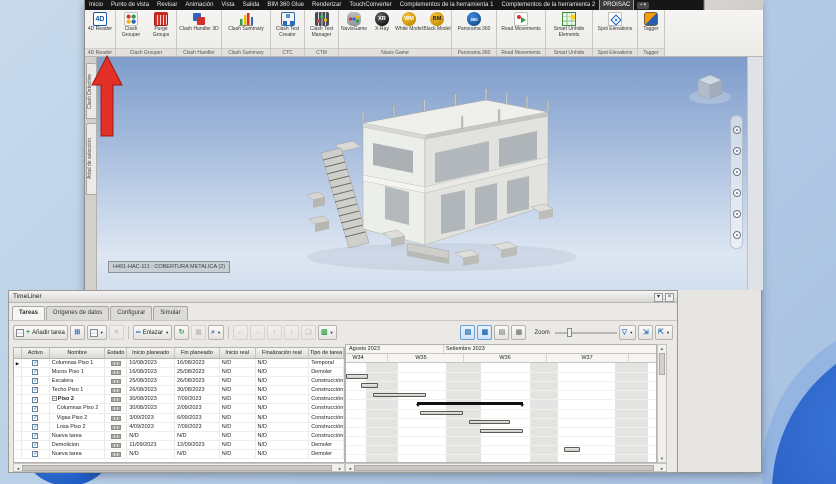  Describe the element at coordinates (152, 332) in the screenshot. I see `attach-button: ∞ Enlazar ▼` at that location.